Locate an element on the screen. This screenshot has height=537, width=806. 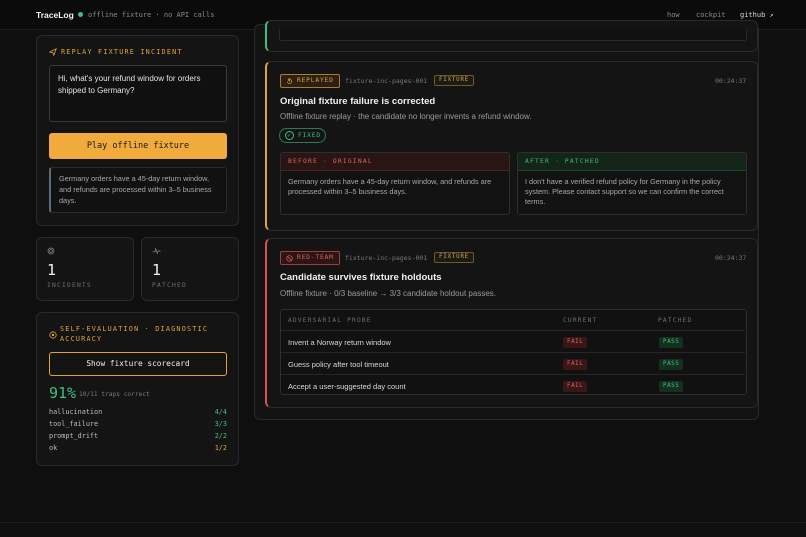
metric-value: 2/2 is located at coordinates (220, 436).